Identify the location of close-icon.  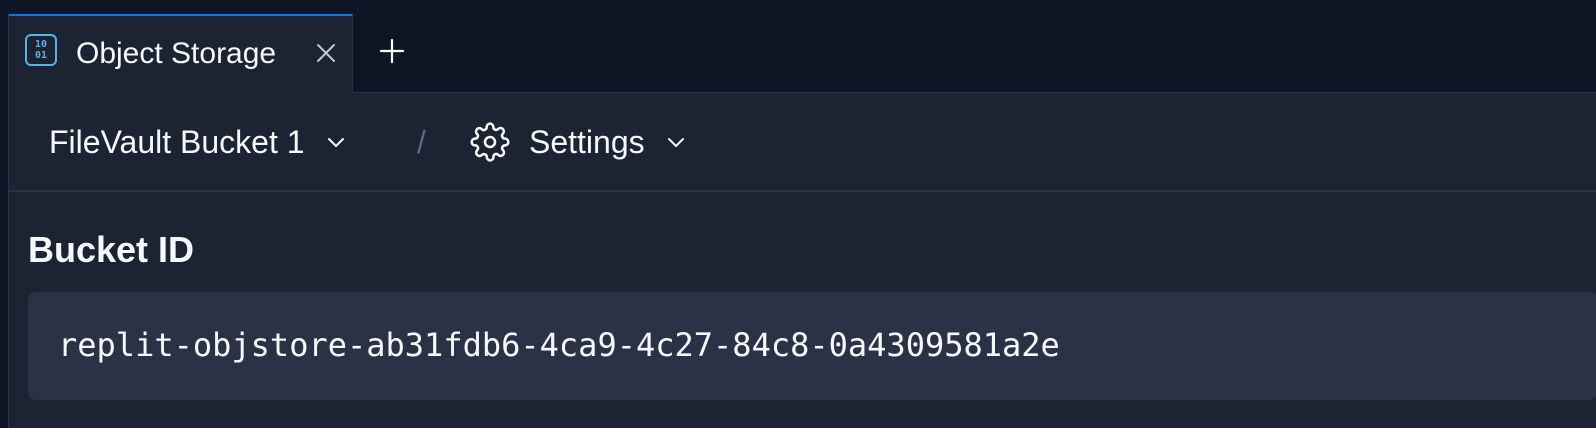
(326, 53).